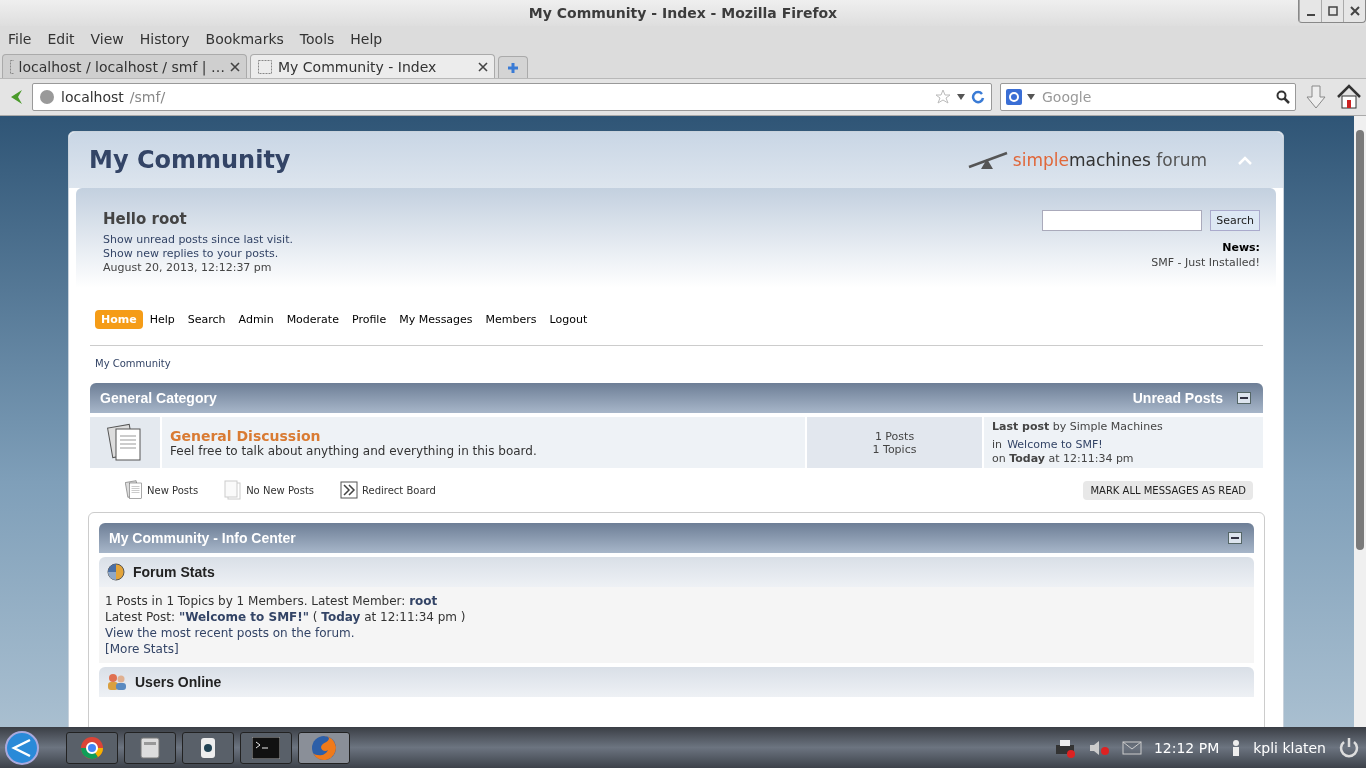 This screenshot has width=1366, height=768. What do you see at coordinates (349, 490) in the screenshot?
I see `double-chevron-icon` at bounding box center [349, 490].